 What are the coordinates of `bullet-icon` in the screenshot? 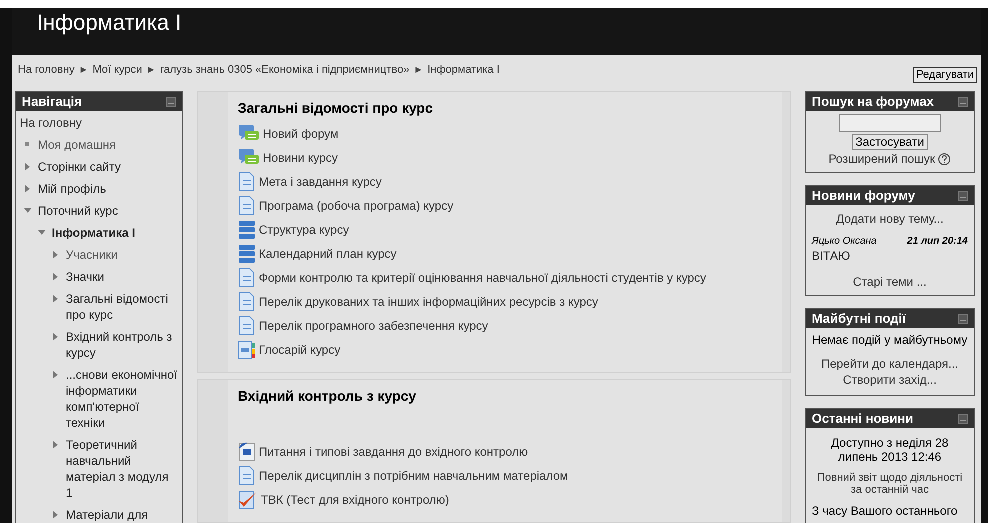 It's located at (28, 145).